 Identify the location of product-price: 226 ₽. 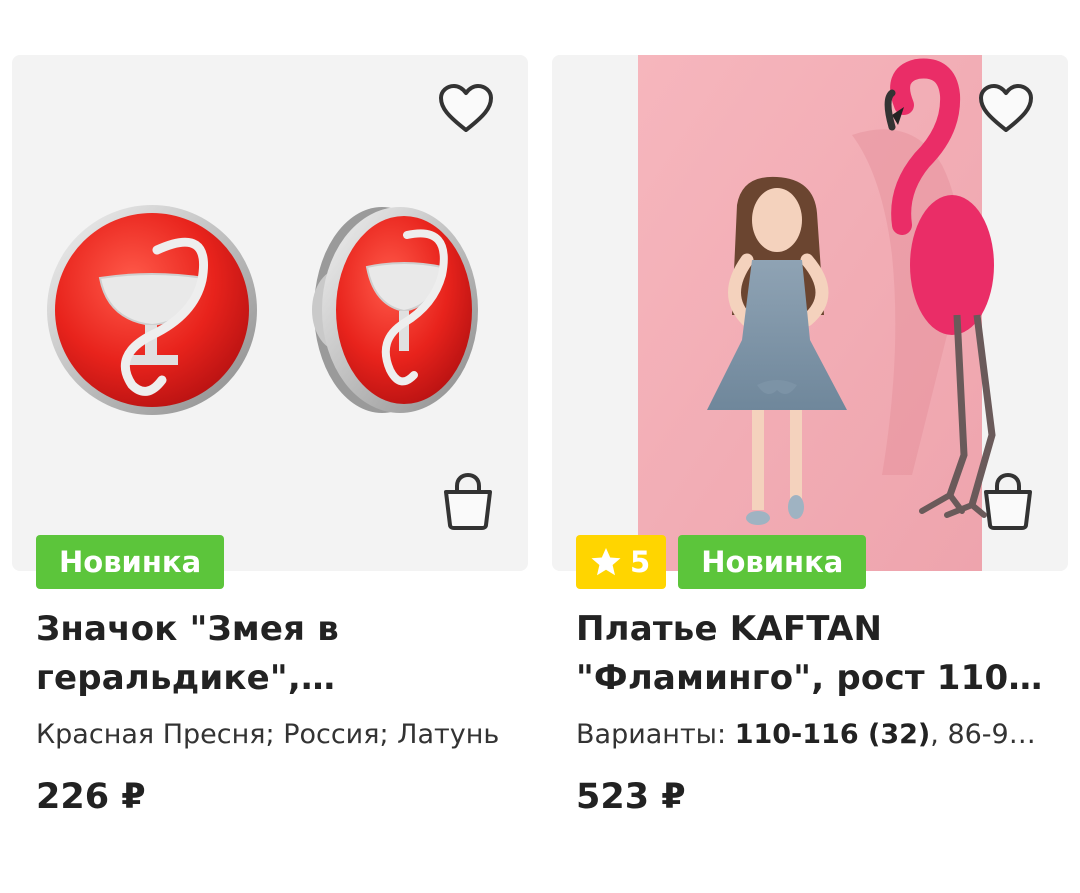
(91, 797).